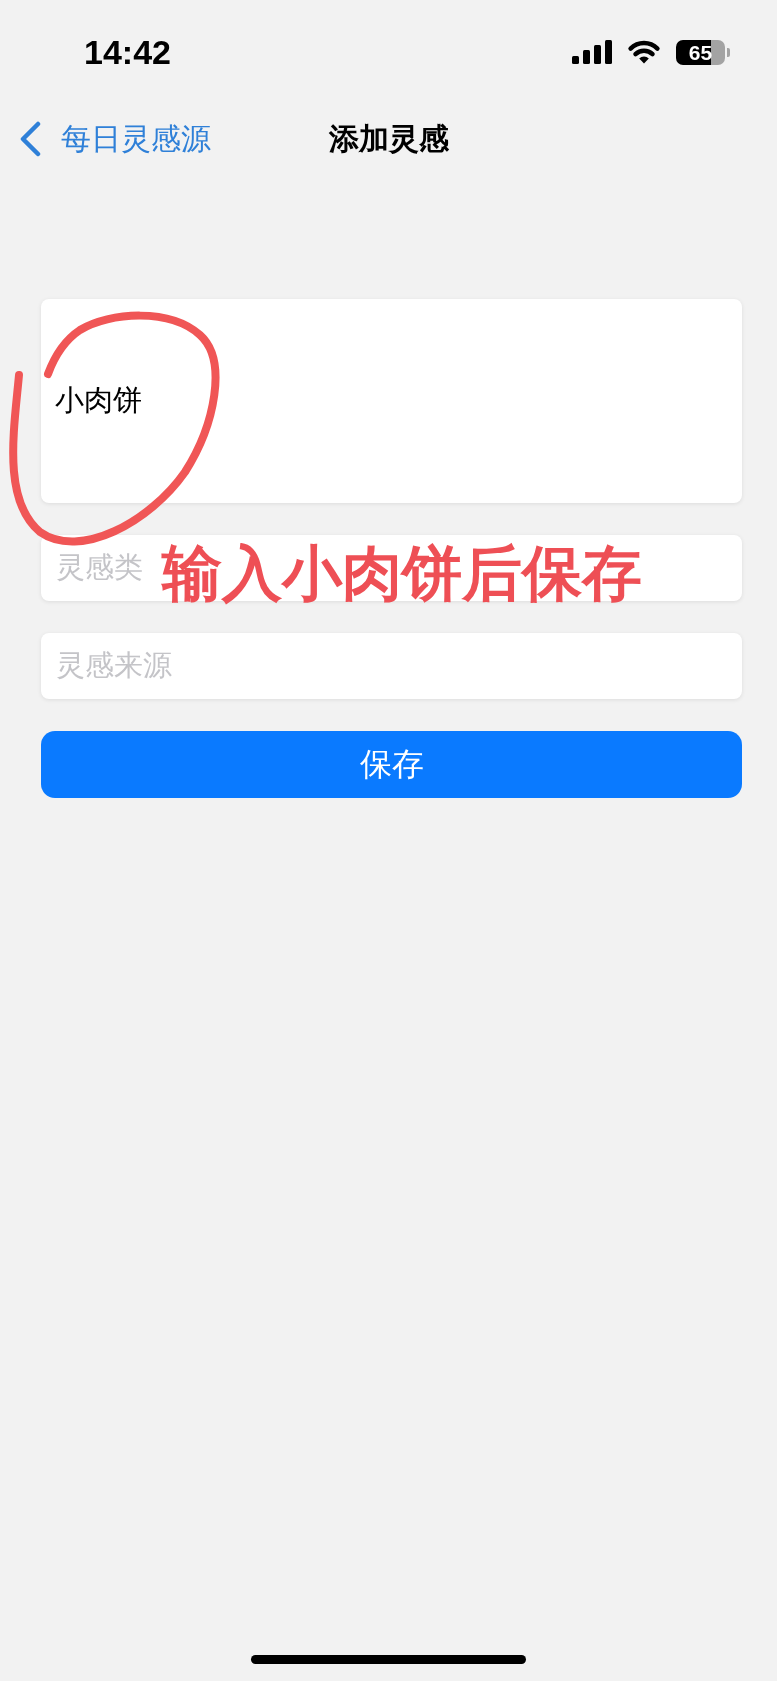 The width and height of the screenshot is (777, 1681). What do you see at coordinates (105, 139) in the screenshot?
I see `back-button: 每日灵感源` at bounding box center [105, 139].